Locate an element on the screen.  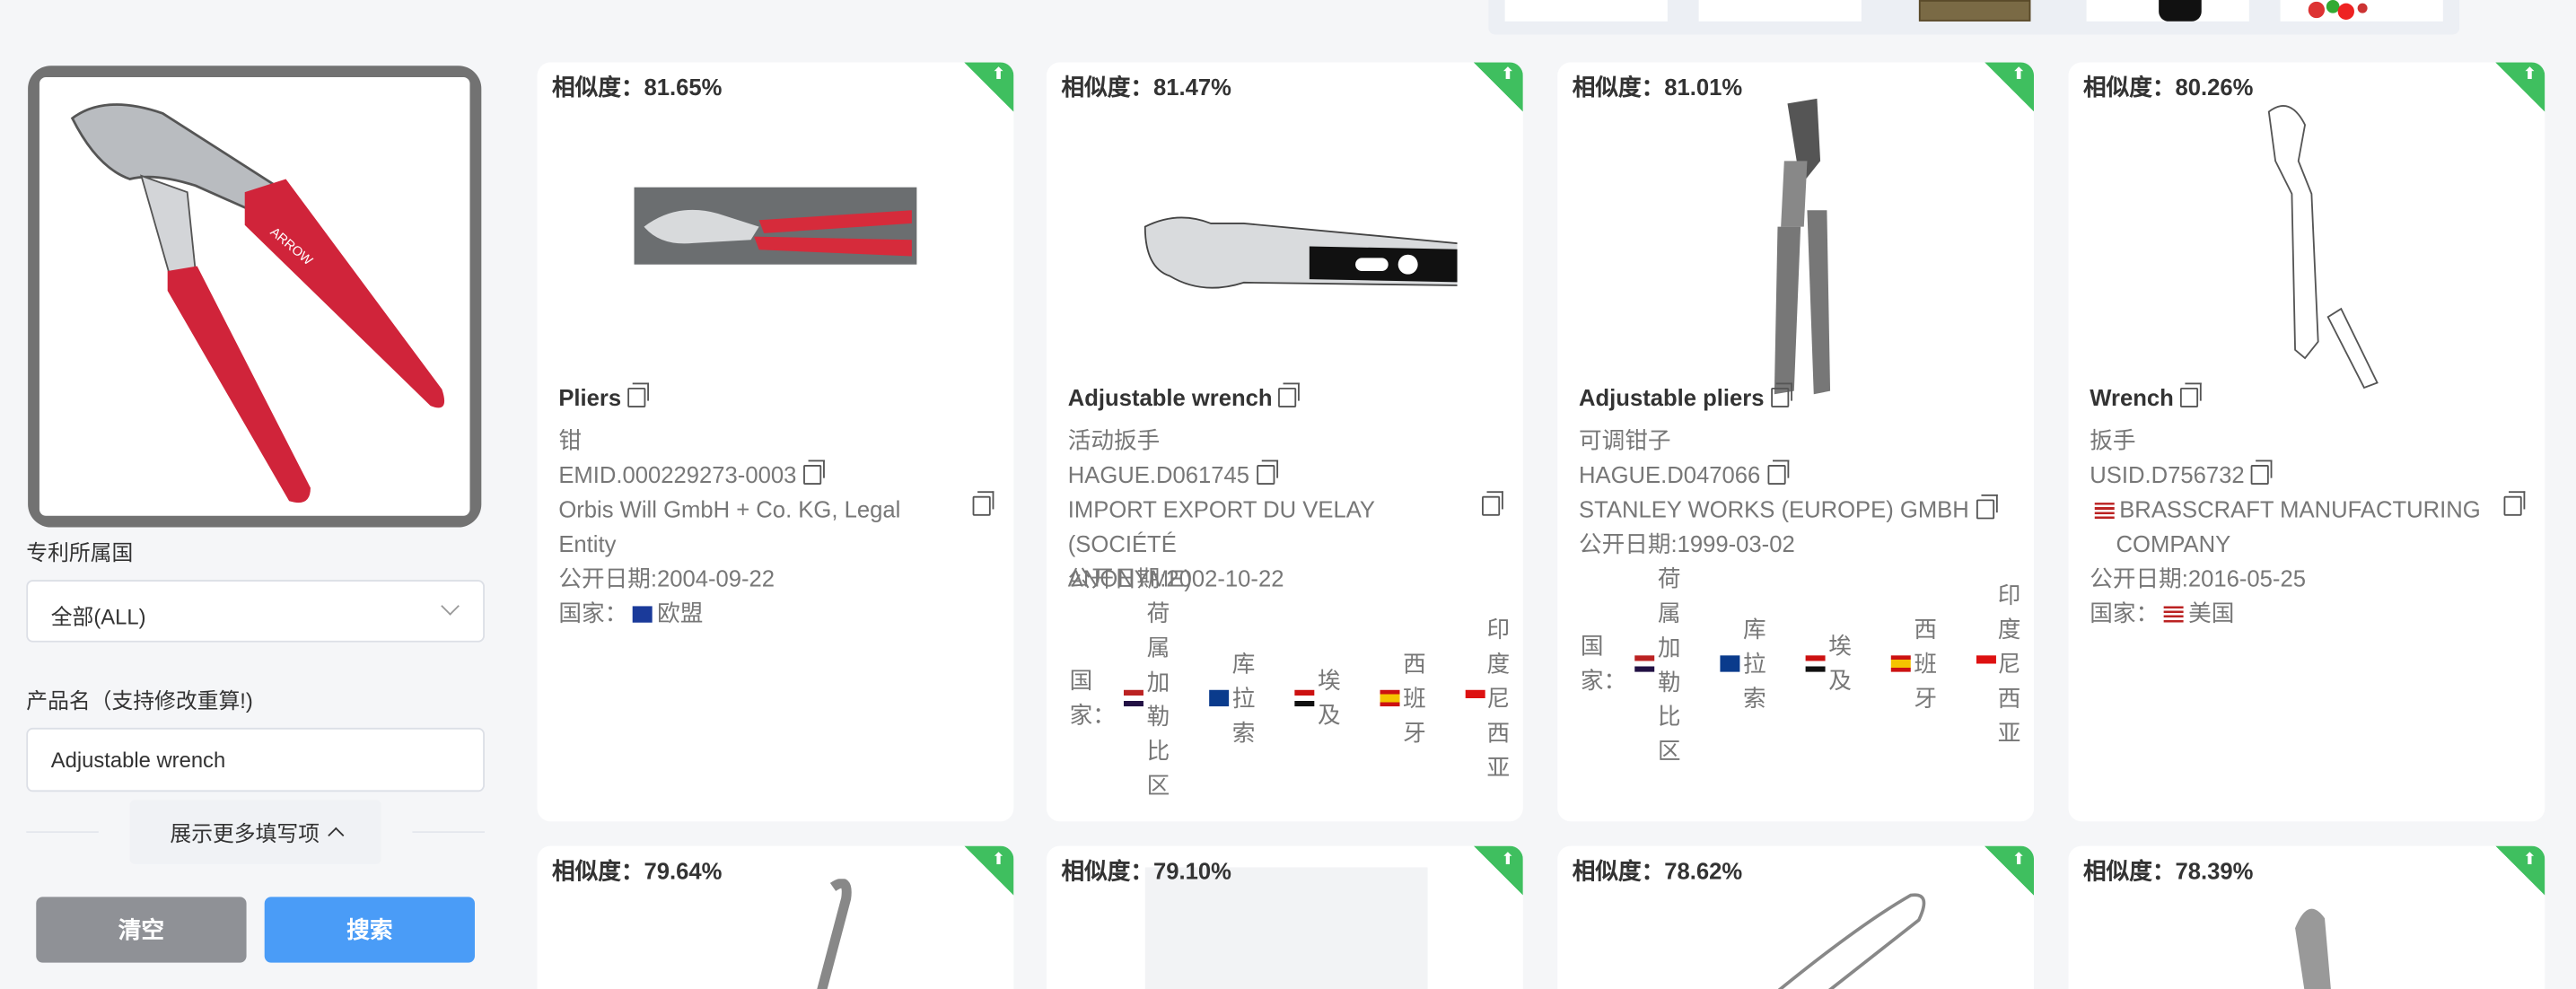
product-name-label: 产品名（支持修改重算!) is located at coordinates (139, 700).